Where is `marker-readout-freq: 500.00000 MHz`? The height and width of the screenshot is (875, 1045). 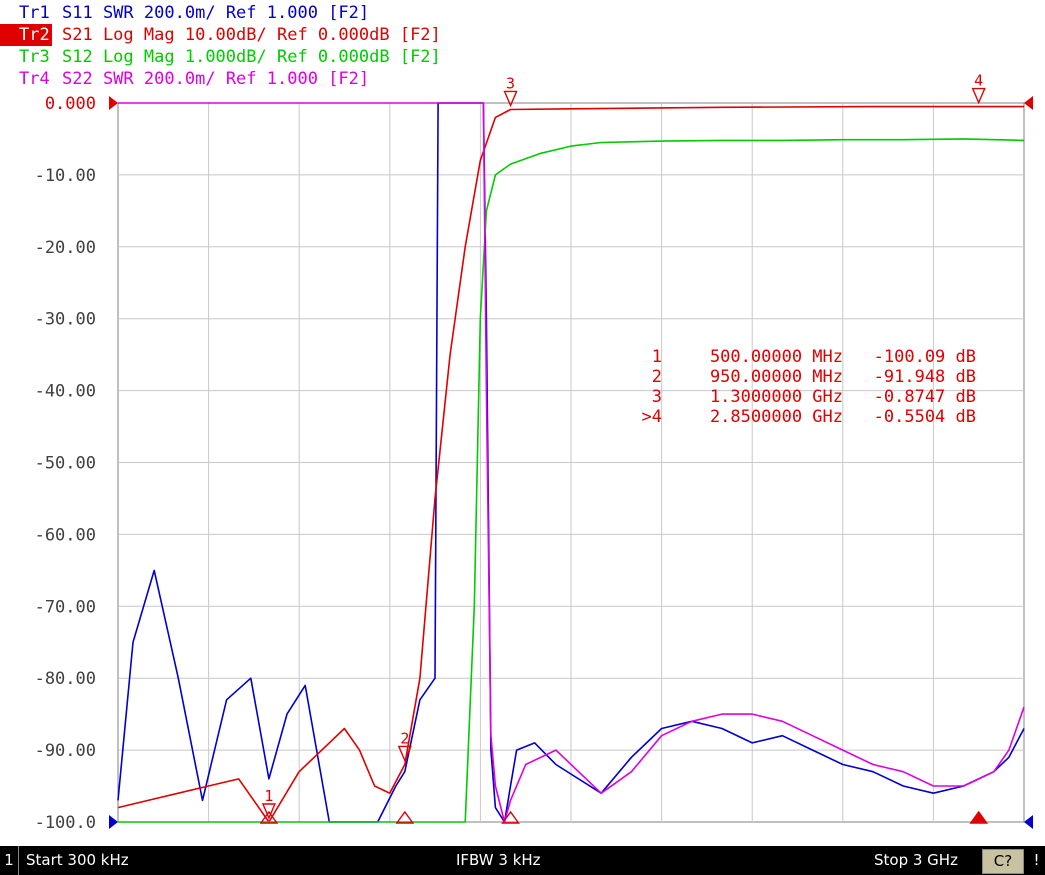 marker-readout-freq: 500.00000 MHz is located at coordinates (776, 357).